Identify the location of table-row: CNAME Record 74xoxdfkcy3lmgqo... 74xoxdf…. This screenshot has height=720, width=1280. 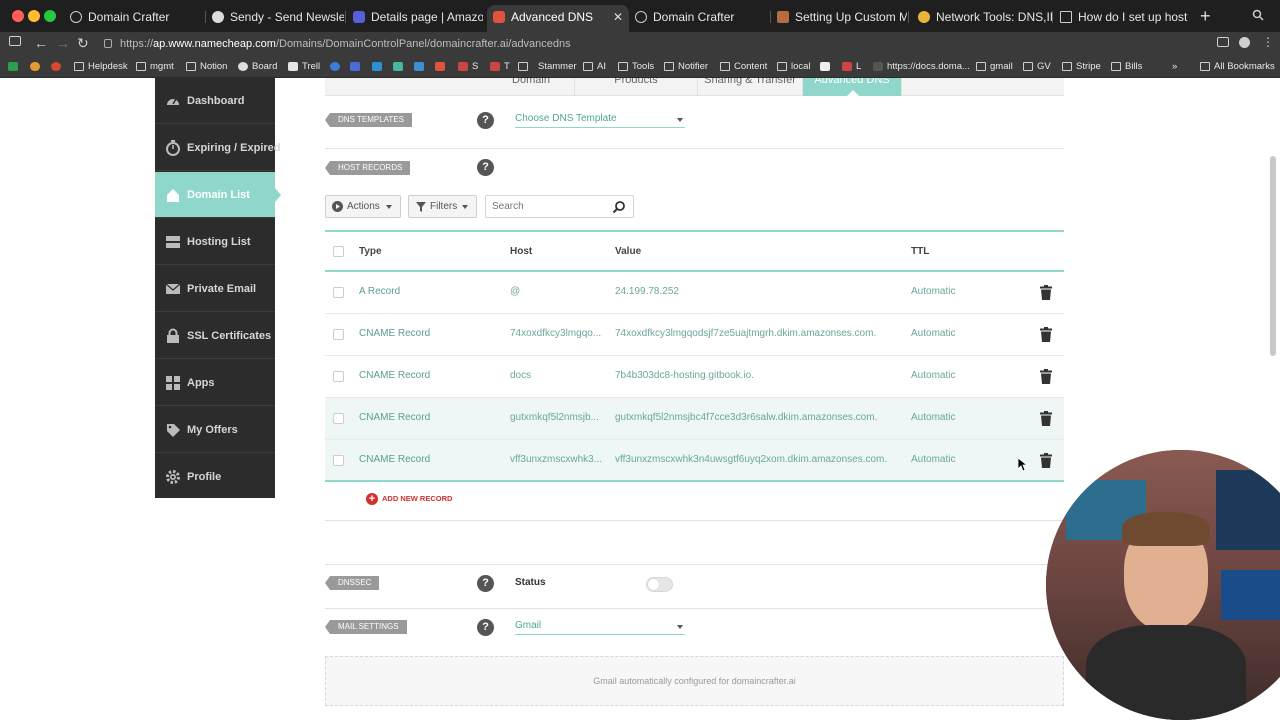
(694, 335).